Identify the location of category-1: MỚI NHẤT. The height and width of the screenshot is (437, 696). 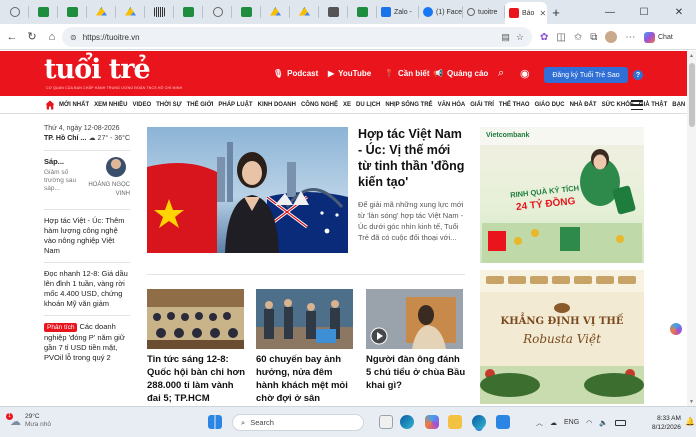
(74, 105).